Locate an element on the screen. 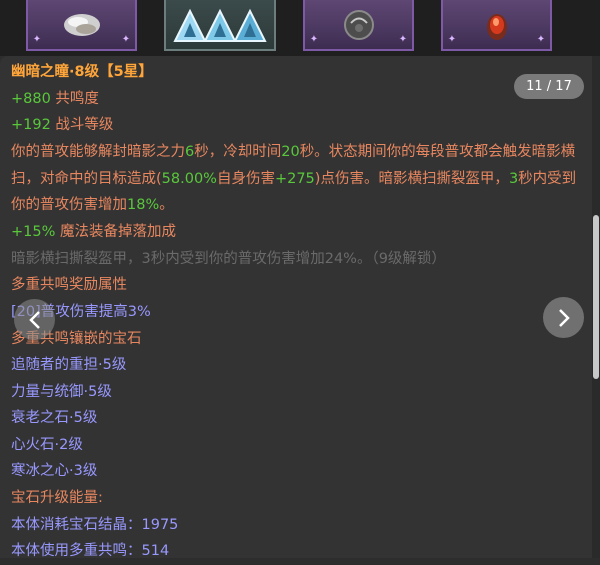  pearl-gem-icon is located at coordinates (81, 24).